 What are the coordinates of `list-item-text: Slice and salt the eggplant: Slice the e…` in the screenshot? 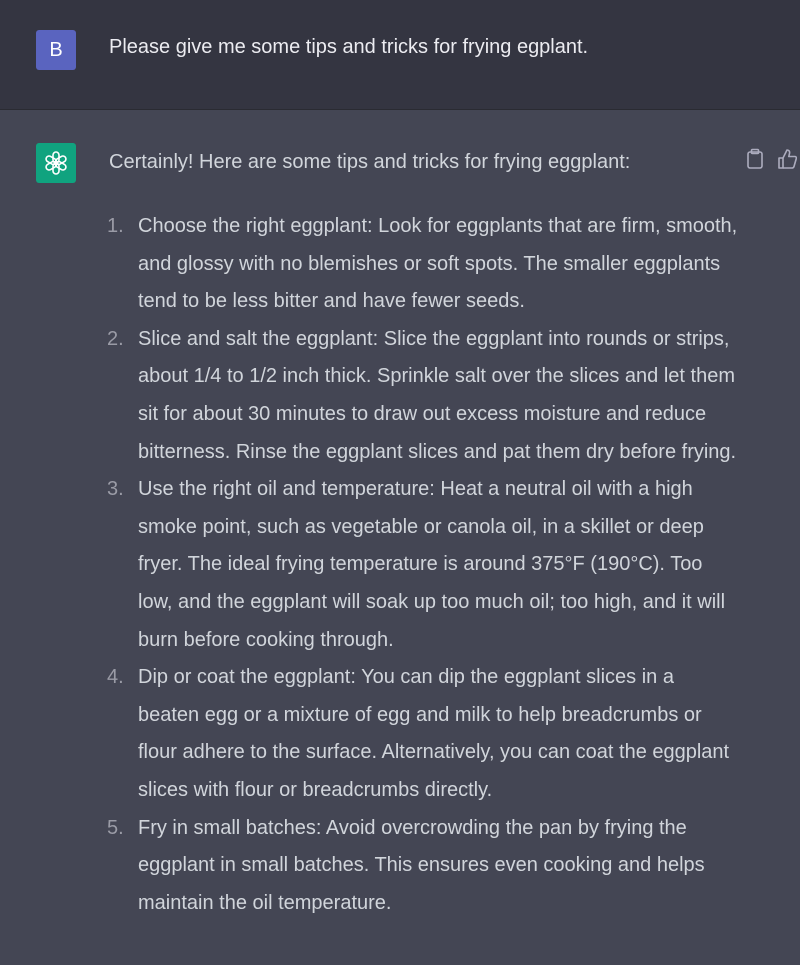 It's located at (437, 395).